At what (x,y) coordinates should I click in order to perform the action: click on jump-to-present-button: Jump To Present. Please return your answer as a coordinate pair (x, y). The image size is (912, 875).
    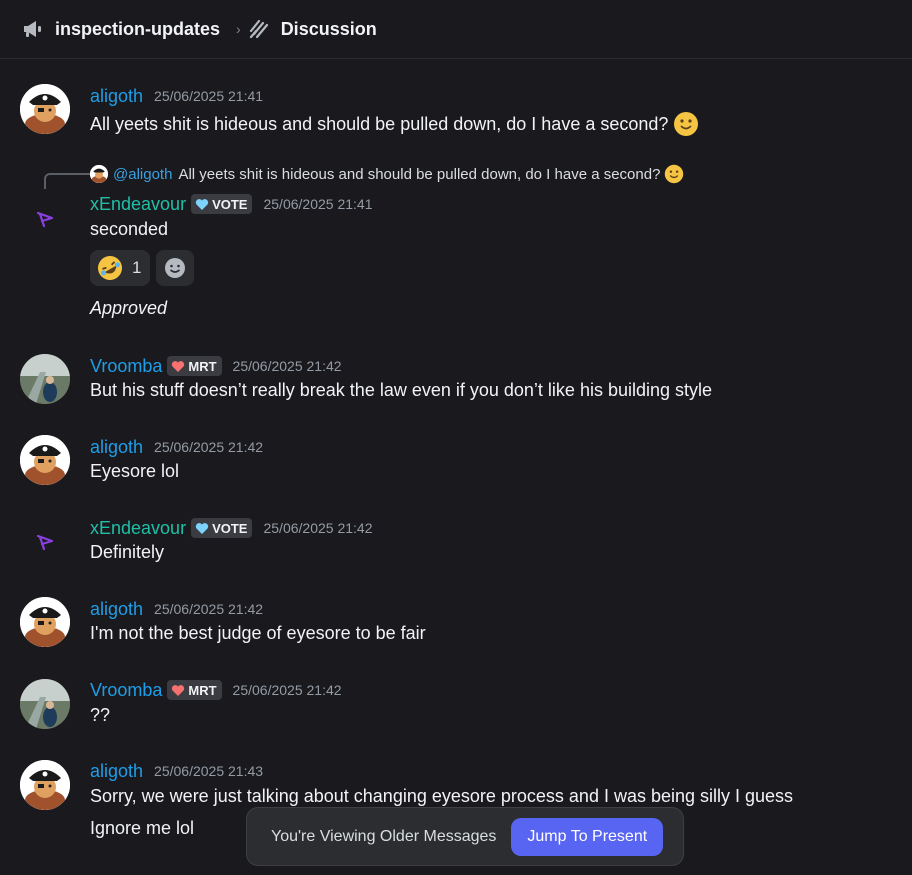
    Looking at the image, I should click on (587, 836).